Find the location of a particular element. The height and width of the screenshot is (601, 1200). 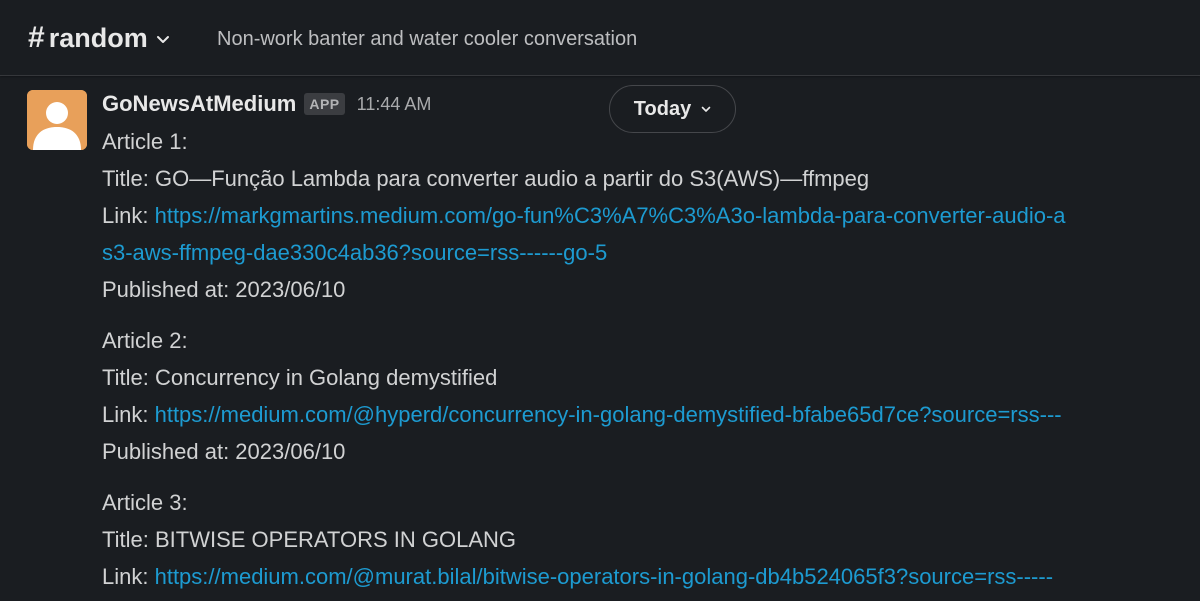

article-title-line: Title: Concurrency in Golang demystified is located at coordinates (651, 377).